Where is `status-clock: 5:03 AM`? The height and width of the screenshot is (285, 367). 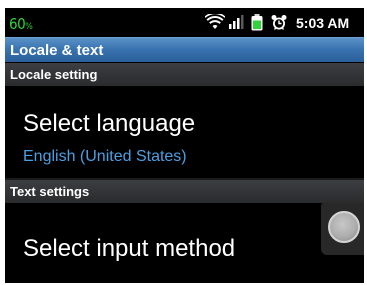
status-clock: 5:03 AM is located at coordinates (323, 23).